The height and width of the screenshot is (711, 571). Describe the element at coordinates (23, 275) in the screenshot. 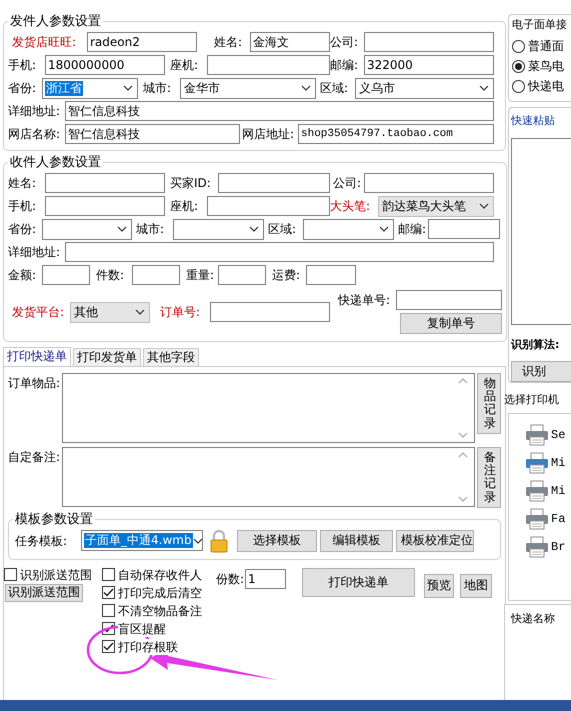

I see `field-label: 金额:` at that location.